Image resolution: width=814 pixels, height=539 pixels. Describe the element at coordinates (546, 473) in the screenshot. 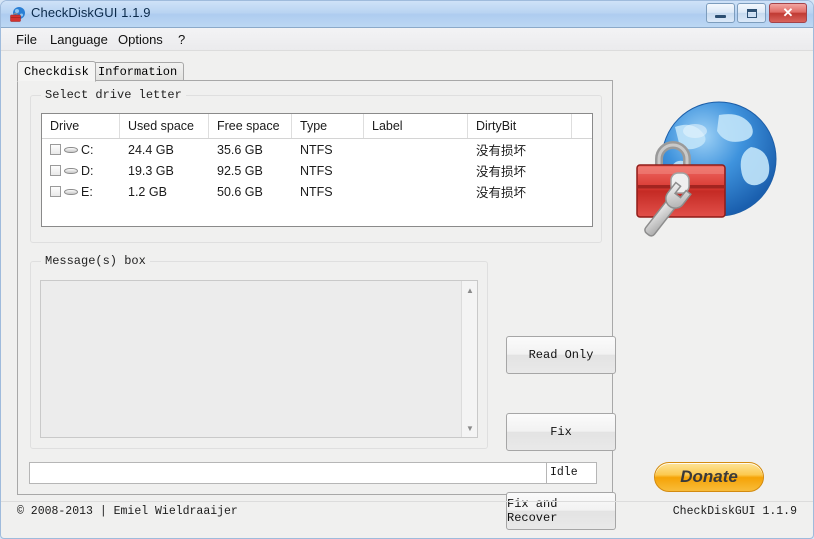

I see `status-bar-separator` at that location.